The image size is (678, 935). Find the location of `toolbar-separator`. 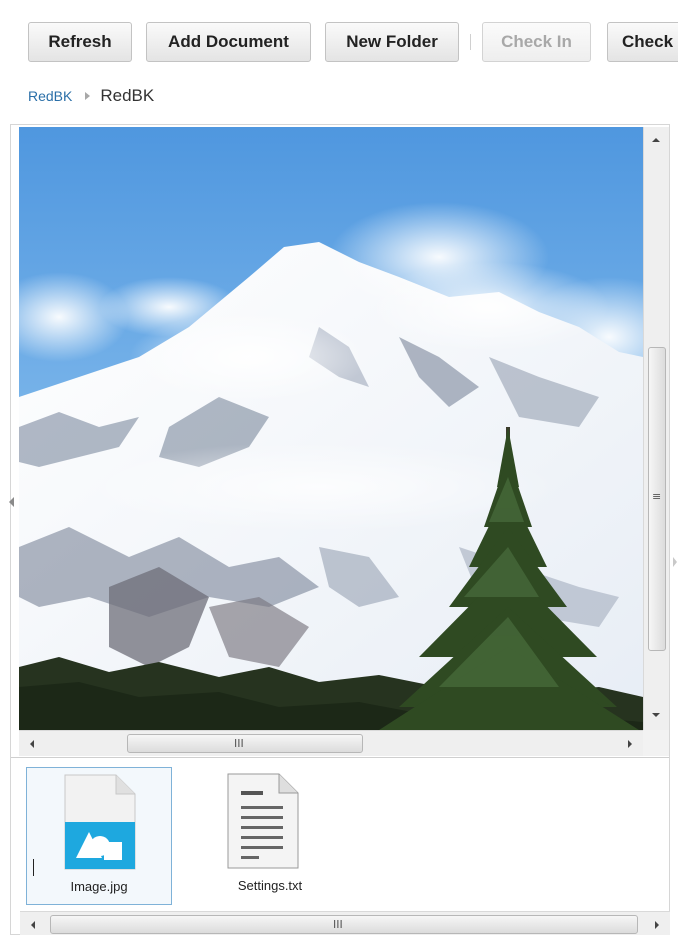

toolbar-separator is located at coordinates (470, 42).